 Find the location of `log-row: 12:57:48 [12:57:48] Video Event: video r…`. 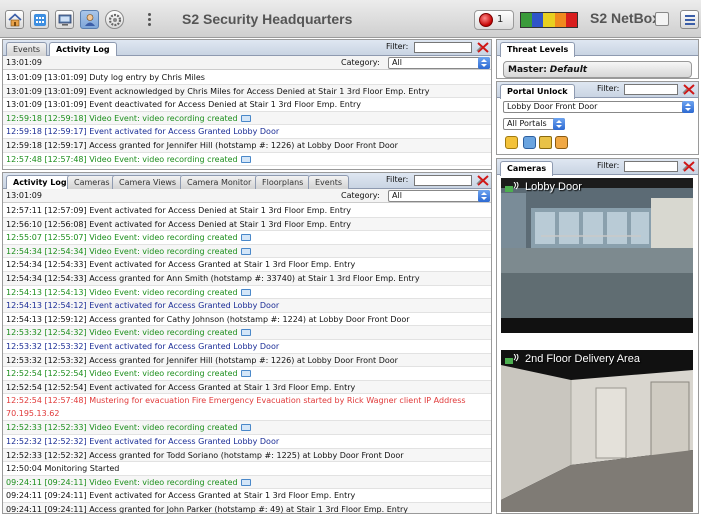

log-row: 12:57:48 [12:57:48] Video Event: video r… is located at coordinates (247, 160).